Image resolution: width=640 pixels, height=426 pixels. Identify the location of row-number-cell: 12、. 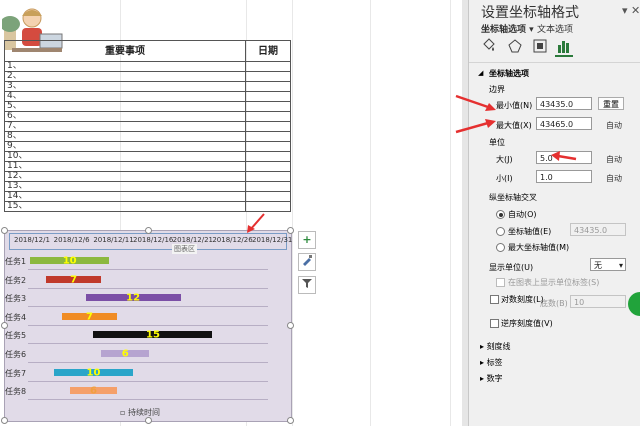
(125, 176).